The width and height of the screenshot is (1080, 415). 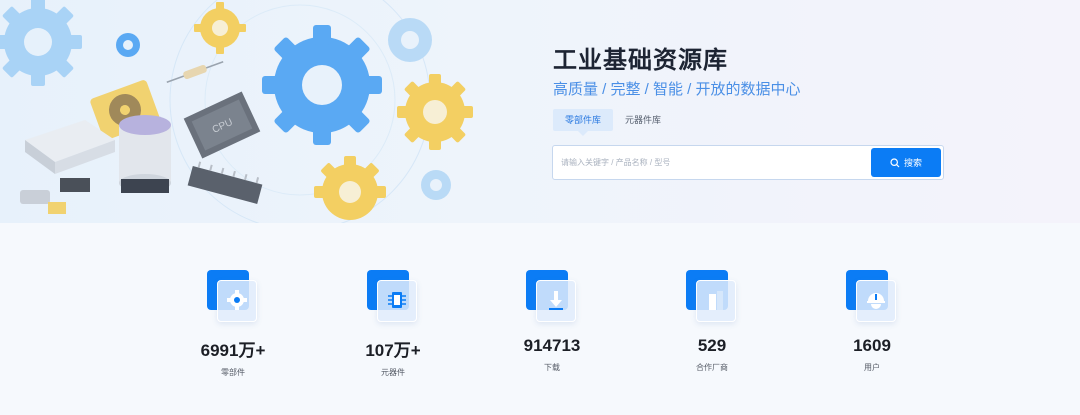 What do you see at coordinates (195, 72) in the screenshot?
I see `resistor-icon` at bounding box center [195, 72].